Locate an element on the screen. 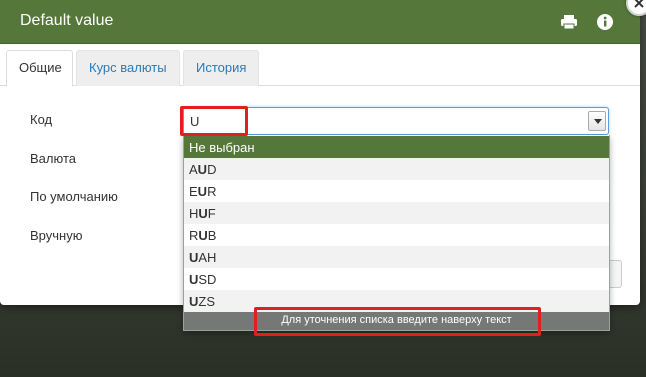  tab-bar: Общие Курс валюты История is located at coordinates (320, 65).